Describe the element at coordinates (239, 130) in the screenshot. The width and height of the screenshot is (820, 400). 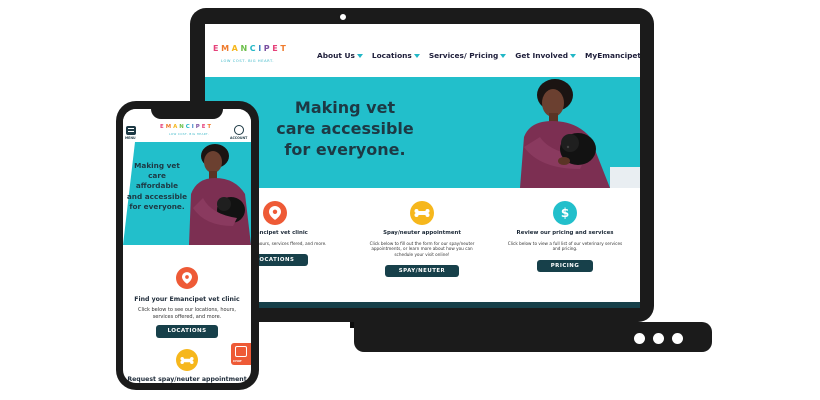
I see `account-icon` at that location.